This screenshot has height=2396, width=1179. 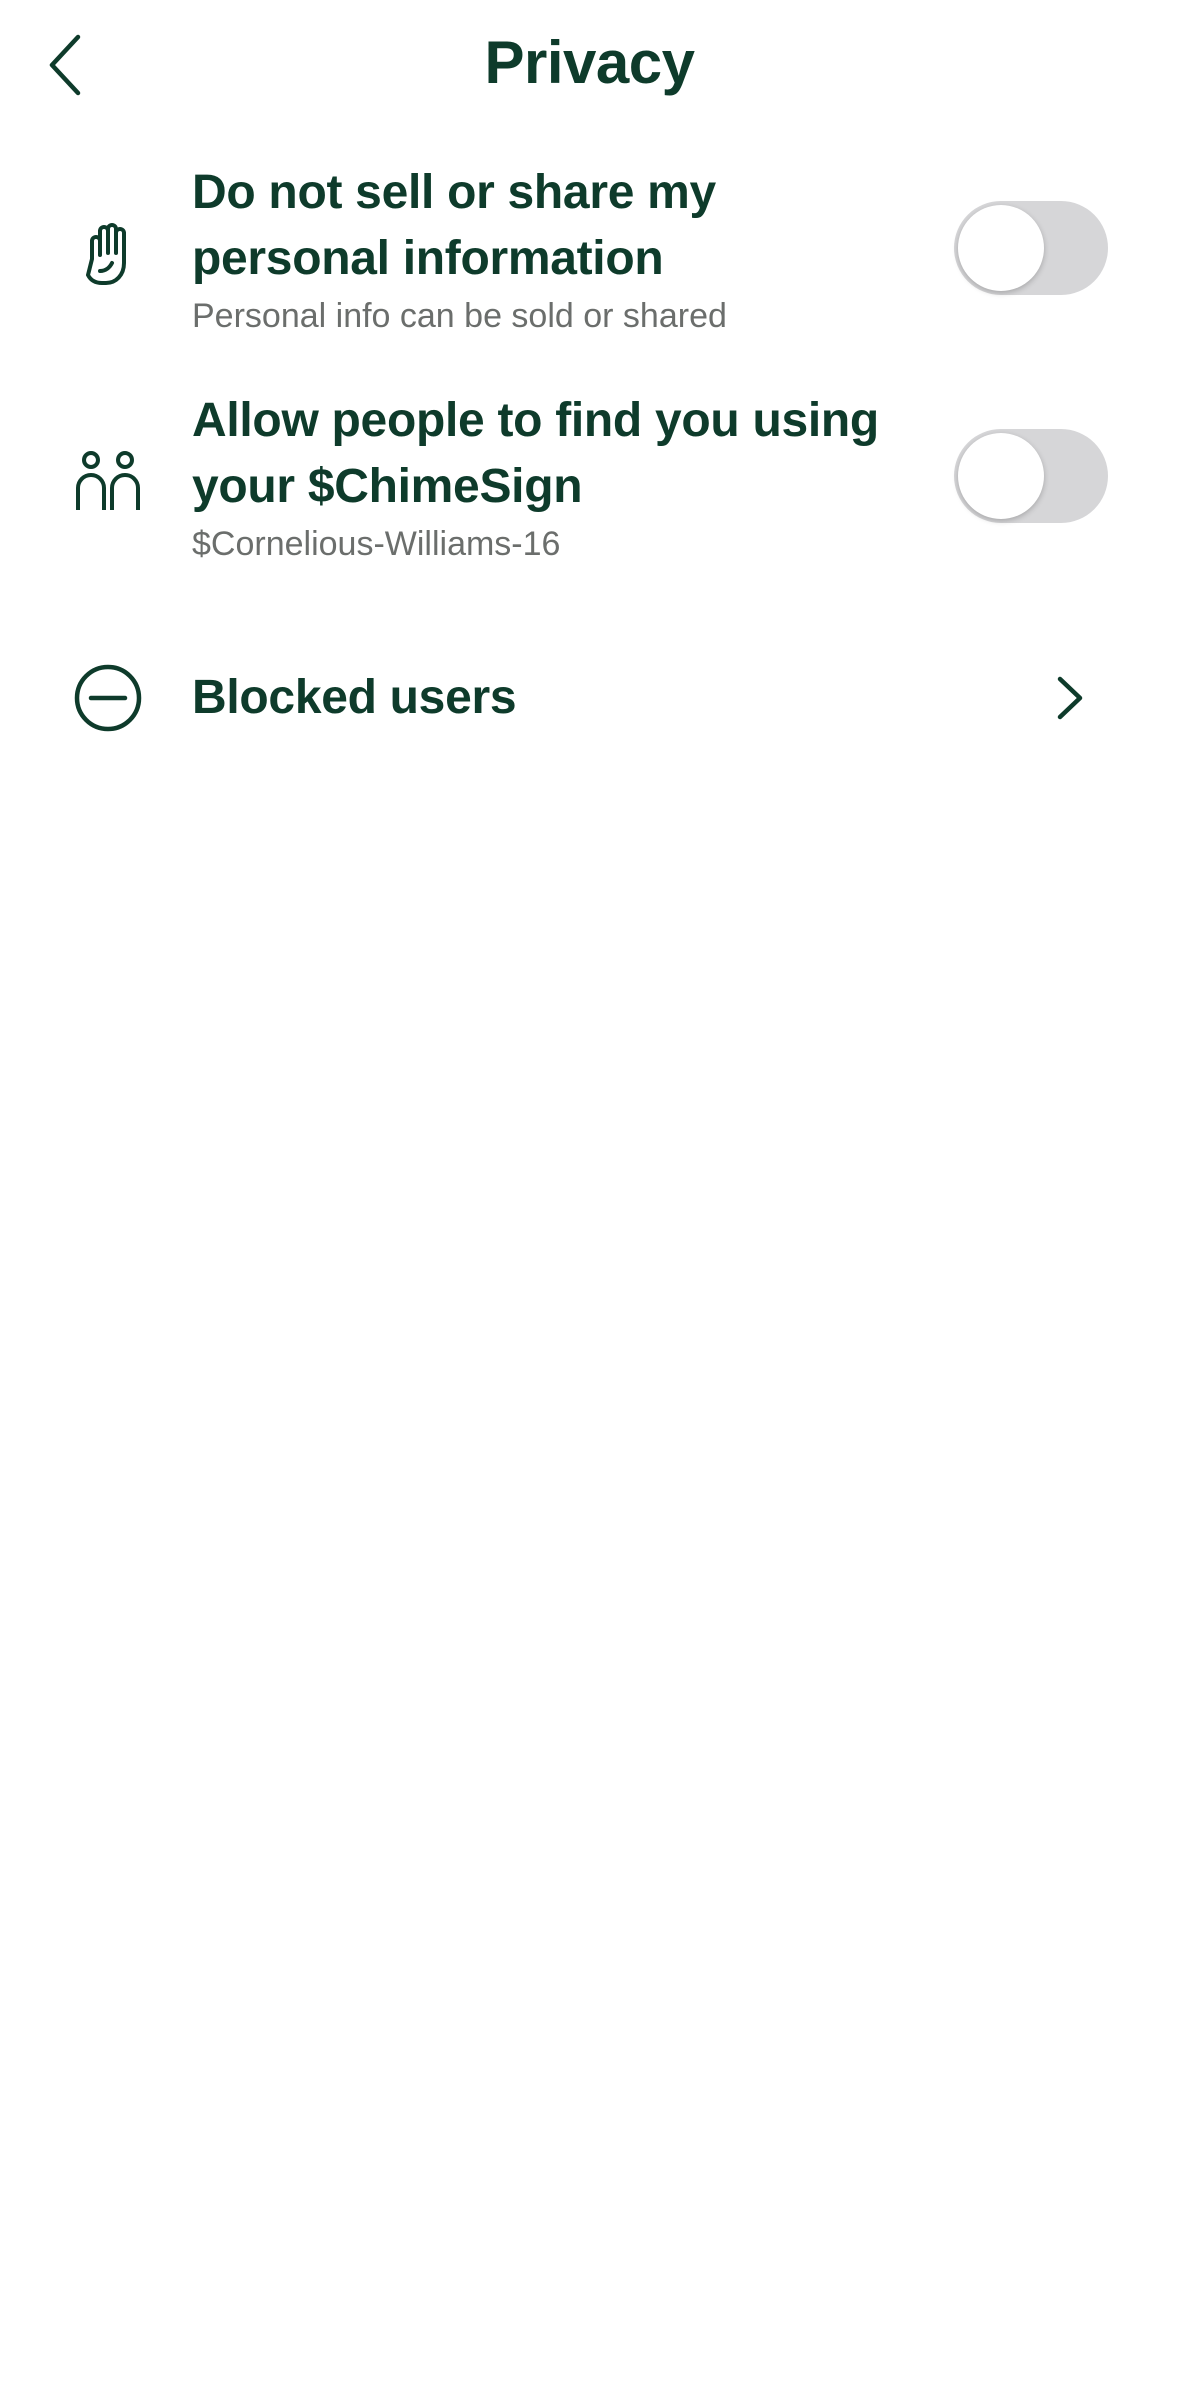 I want to click on top-bar: Privacy, so click(x=589, y=65).